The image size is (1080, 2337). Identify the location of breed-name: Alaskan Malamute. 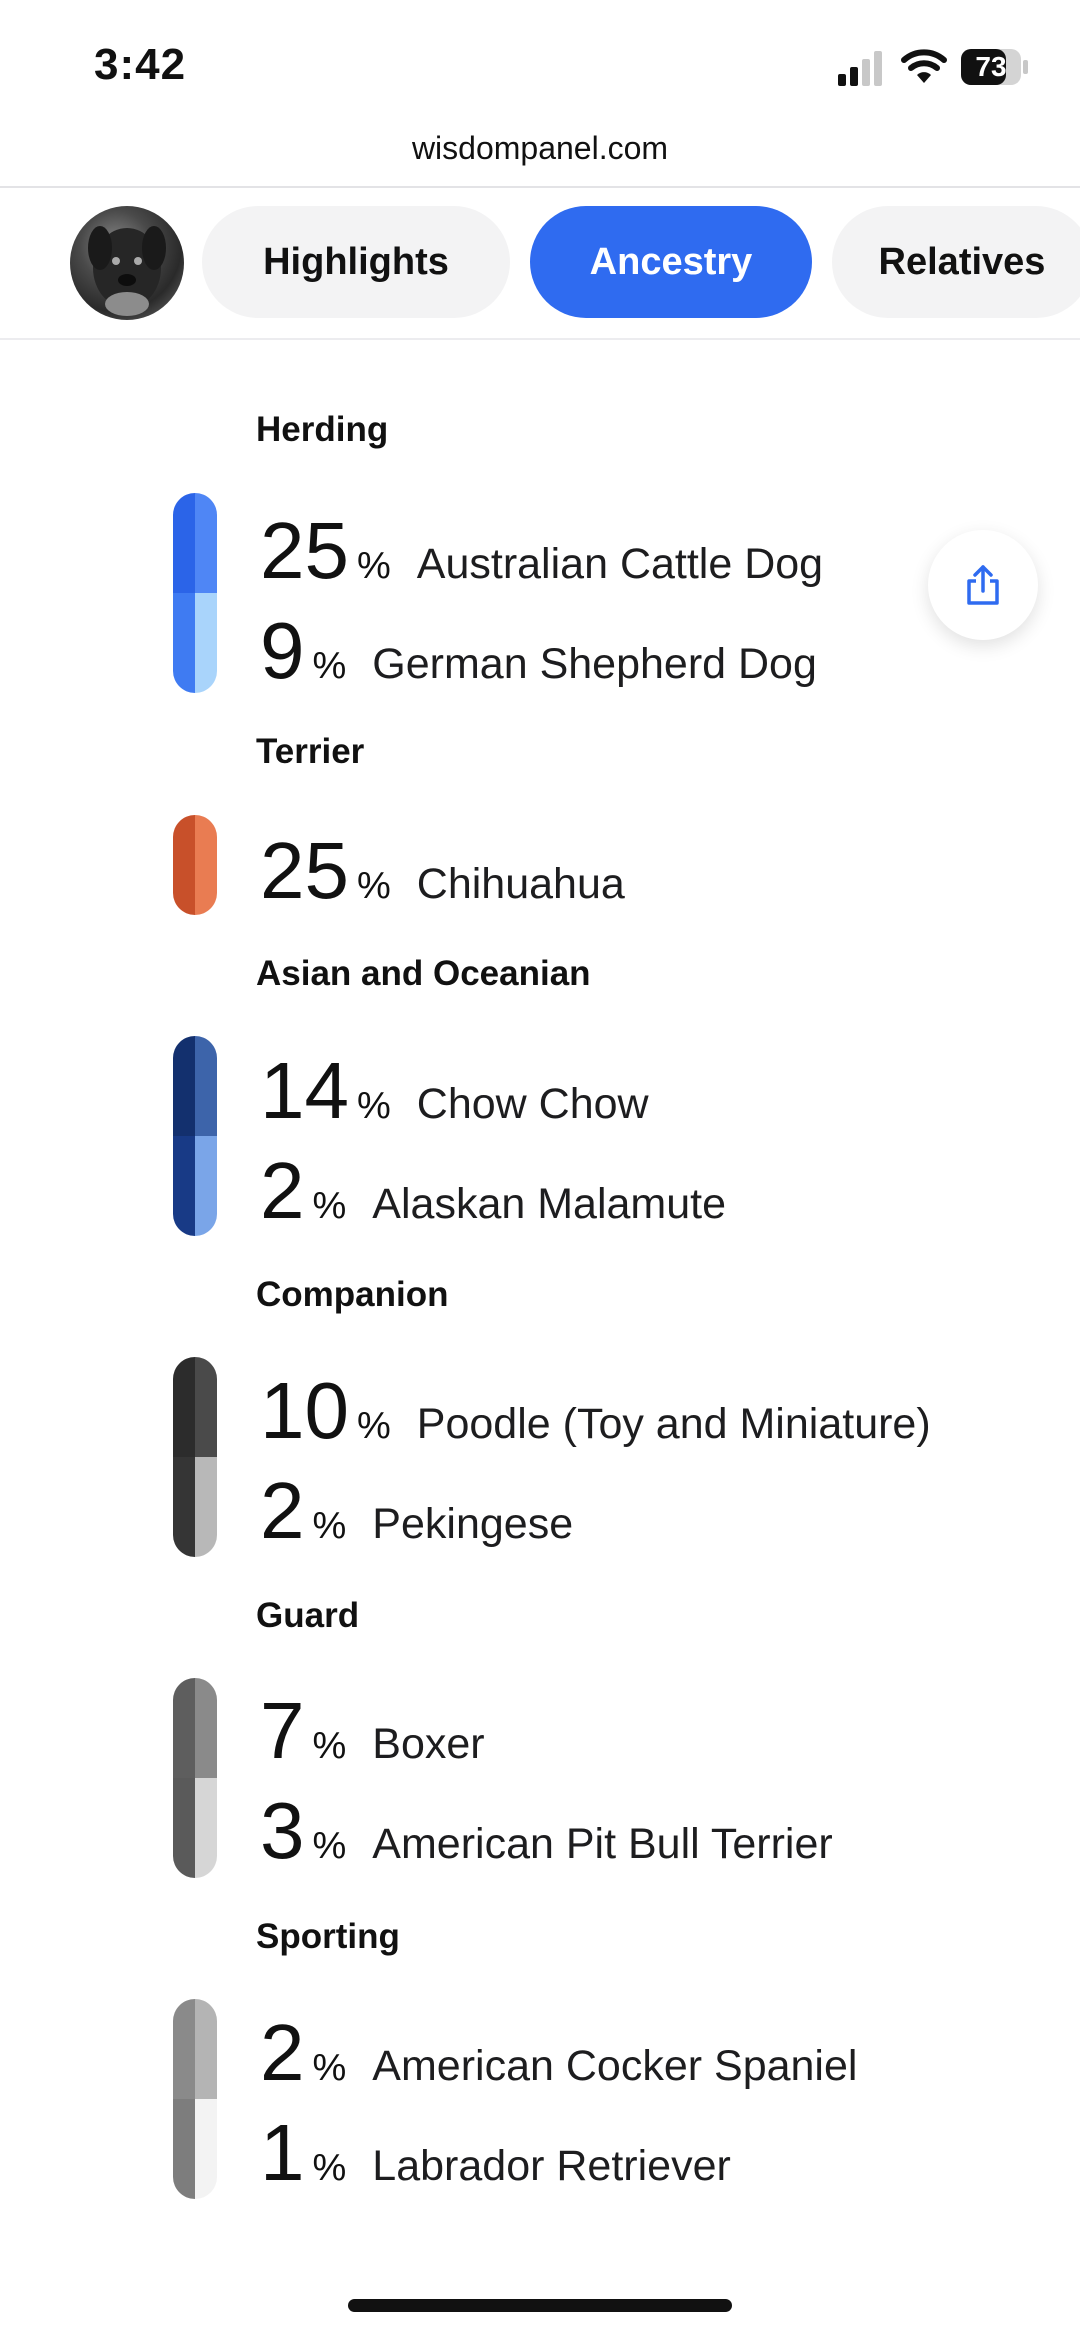
(549, 1204).